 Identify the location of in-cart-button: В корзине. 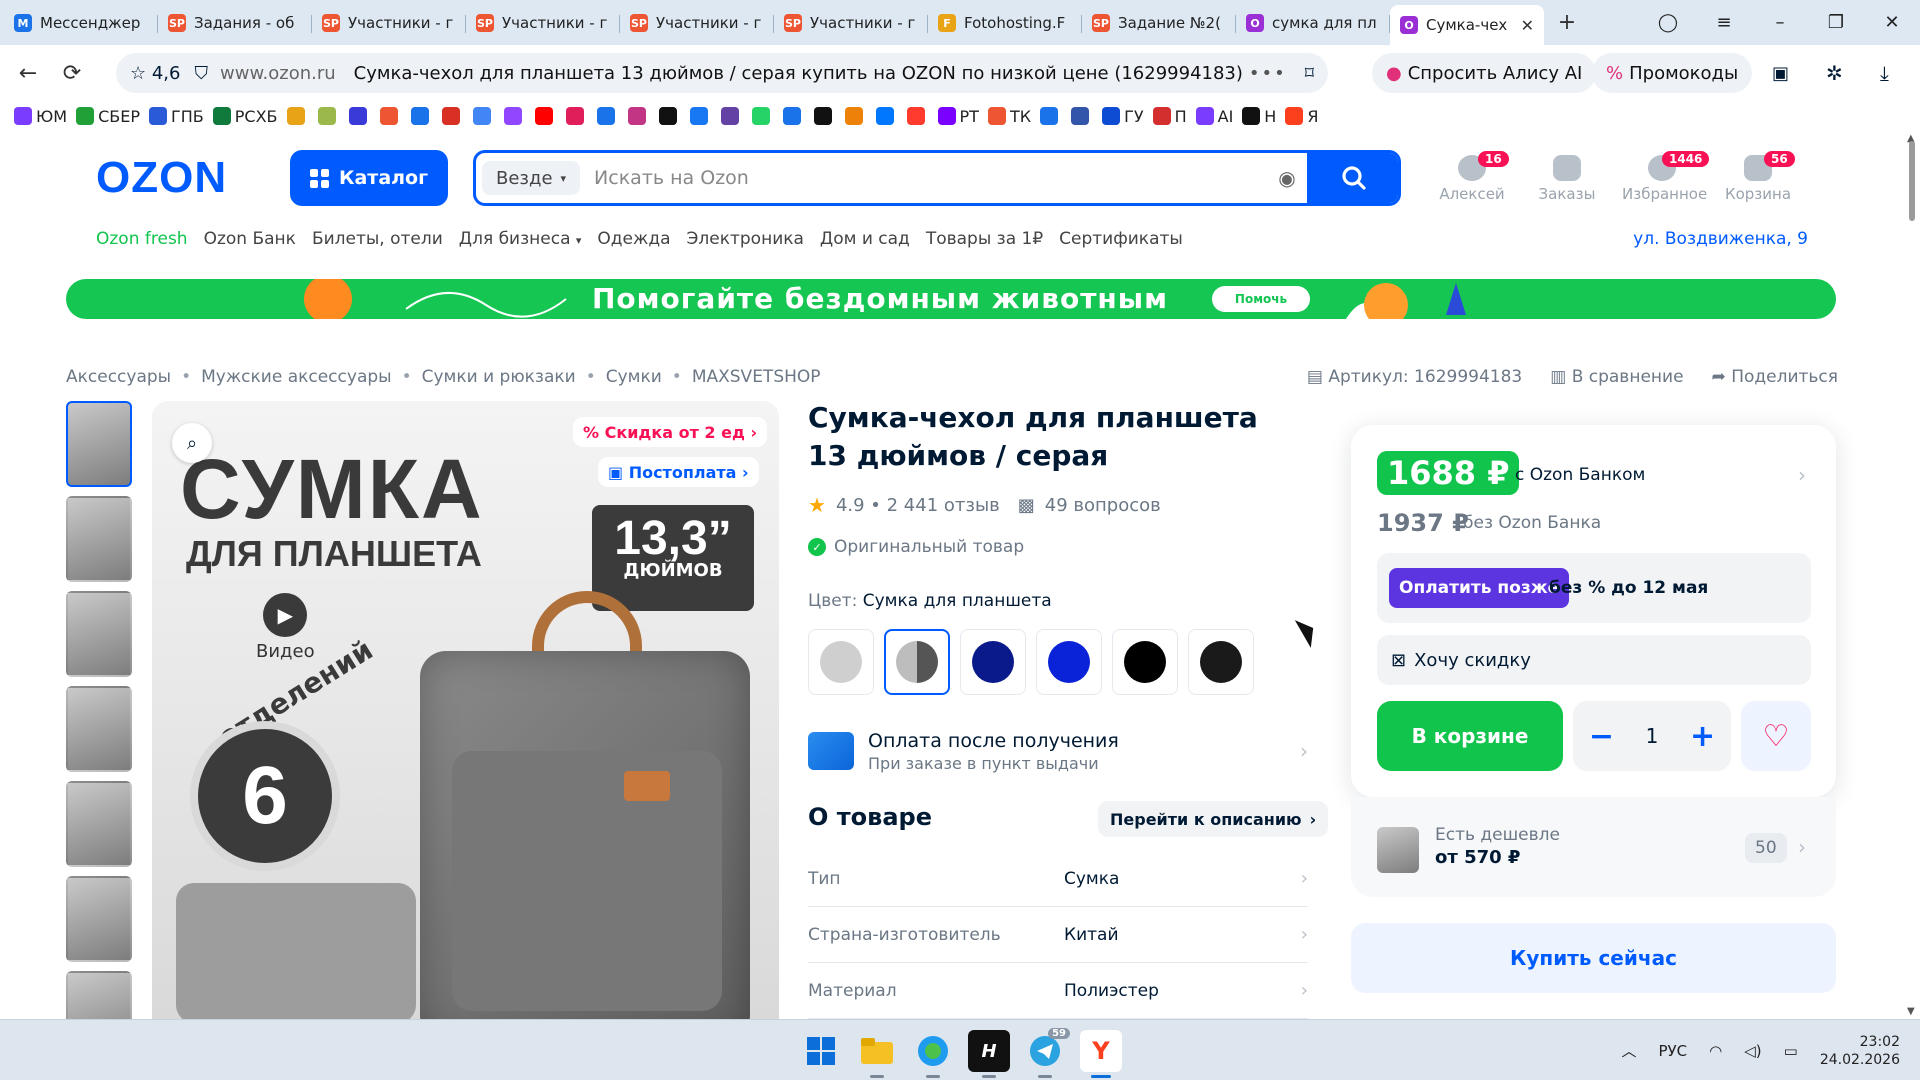
(1470, 736).